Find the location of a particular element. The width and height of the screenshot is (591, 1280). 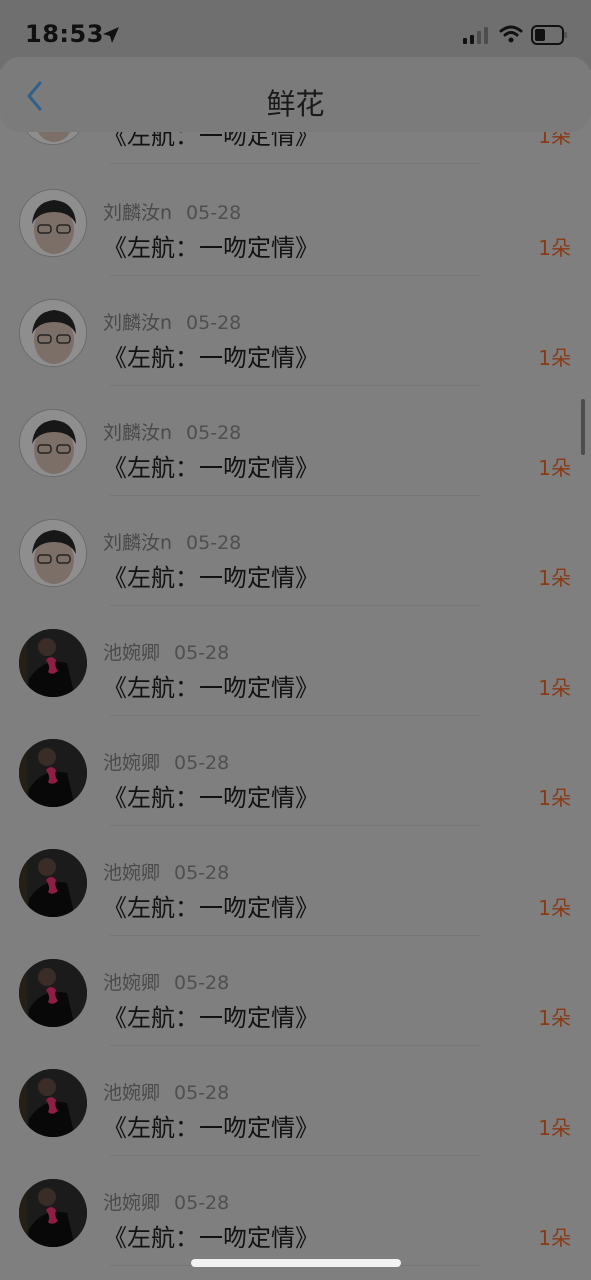

page-title: 鲜花 is located at coordinates (295, 104).